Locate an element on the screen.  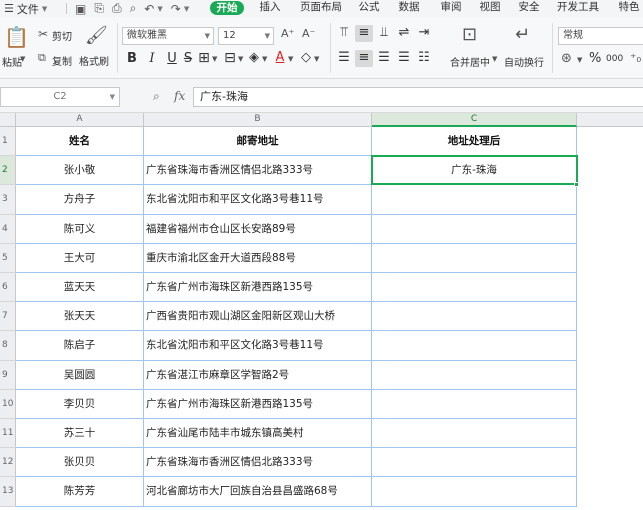
text-direction-icon: ⇌ is located at coordinates (404, 32).